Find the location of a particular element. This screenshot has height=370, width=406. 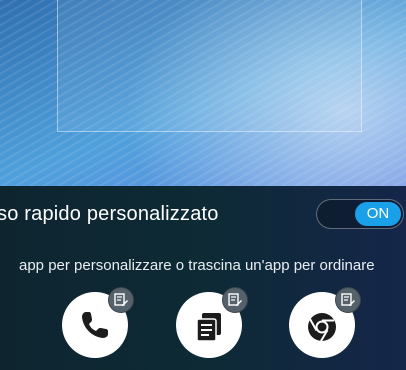

notes-app-button is located at coordinates (212, 322).